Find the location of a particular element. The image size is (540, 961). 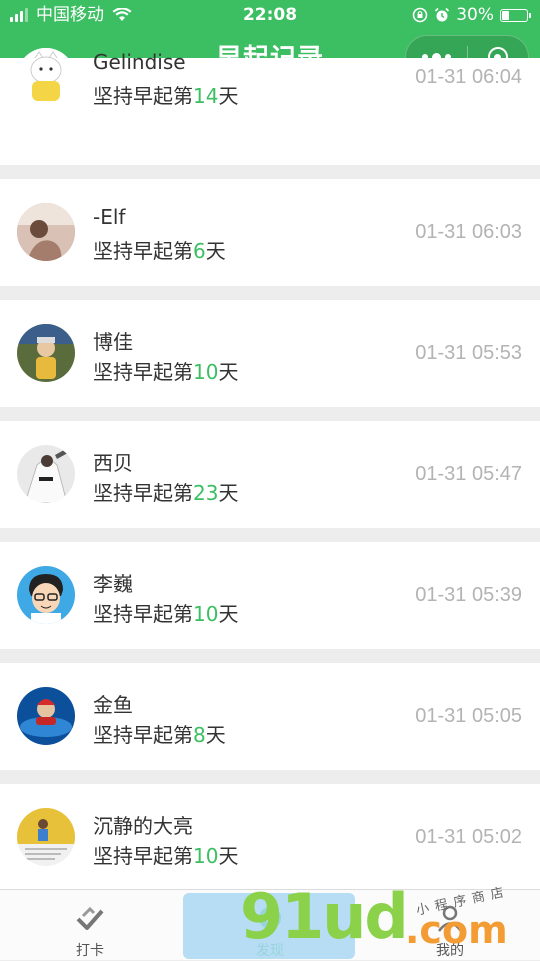

record-name: 沉静的大亮 is located at coordinates (143, 826).